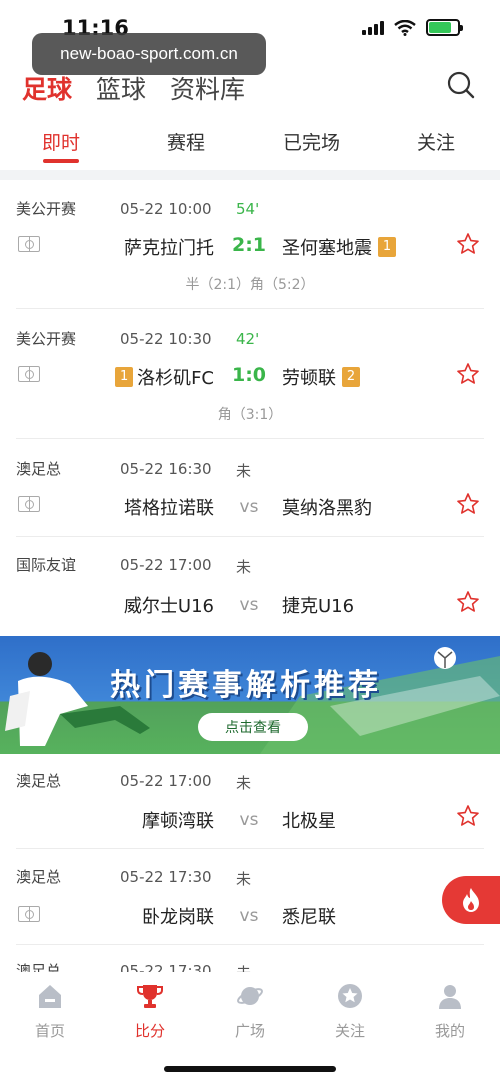  What do you see at coordinates (150, 996) in the screenshot?
I see `trophy-icon` at bounding box center [150, 996].